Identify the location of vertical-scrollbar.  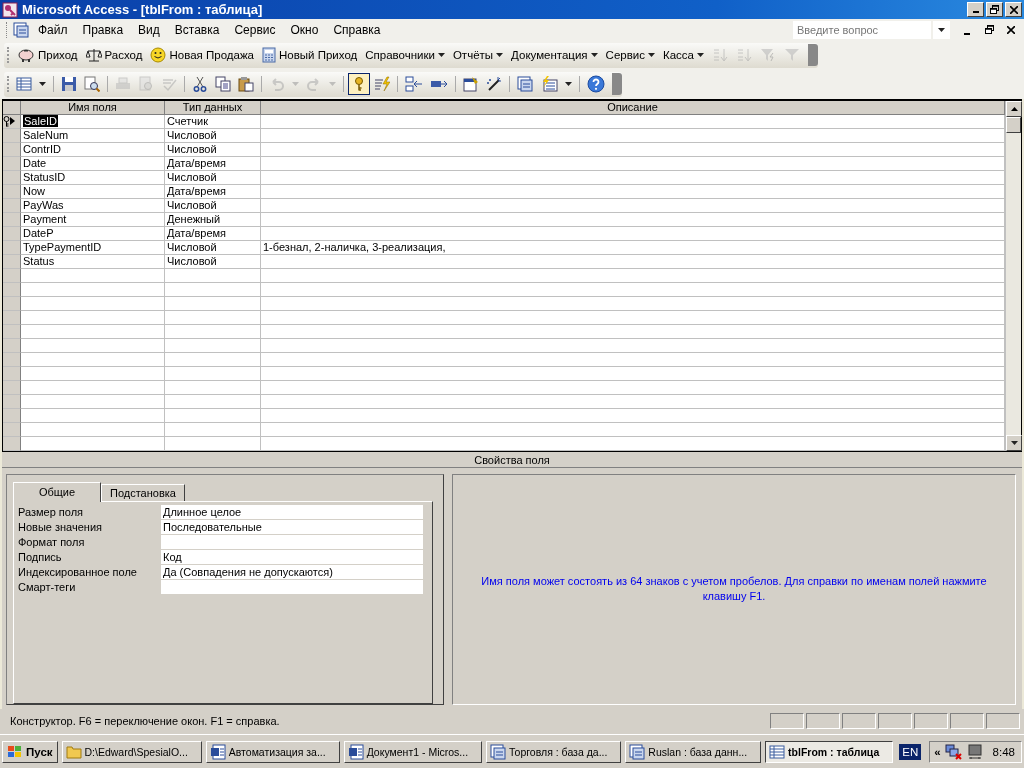
(1013, 275).